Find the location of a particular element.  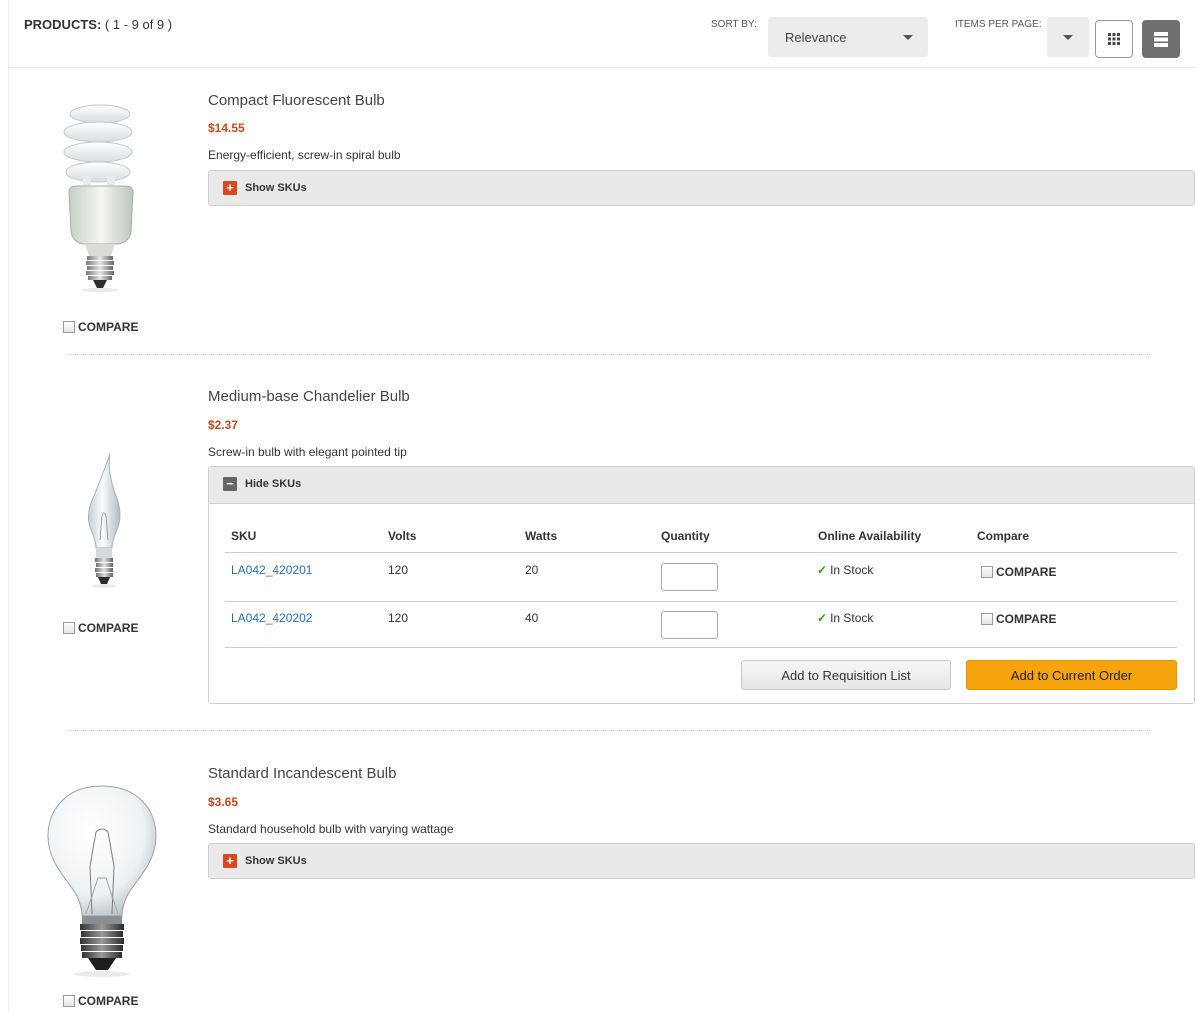

product-price: $14.55 is located at coordinates (226, 128).